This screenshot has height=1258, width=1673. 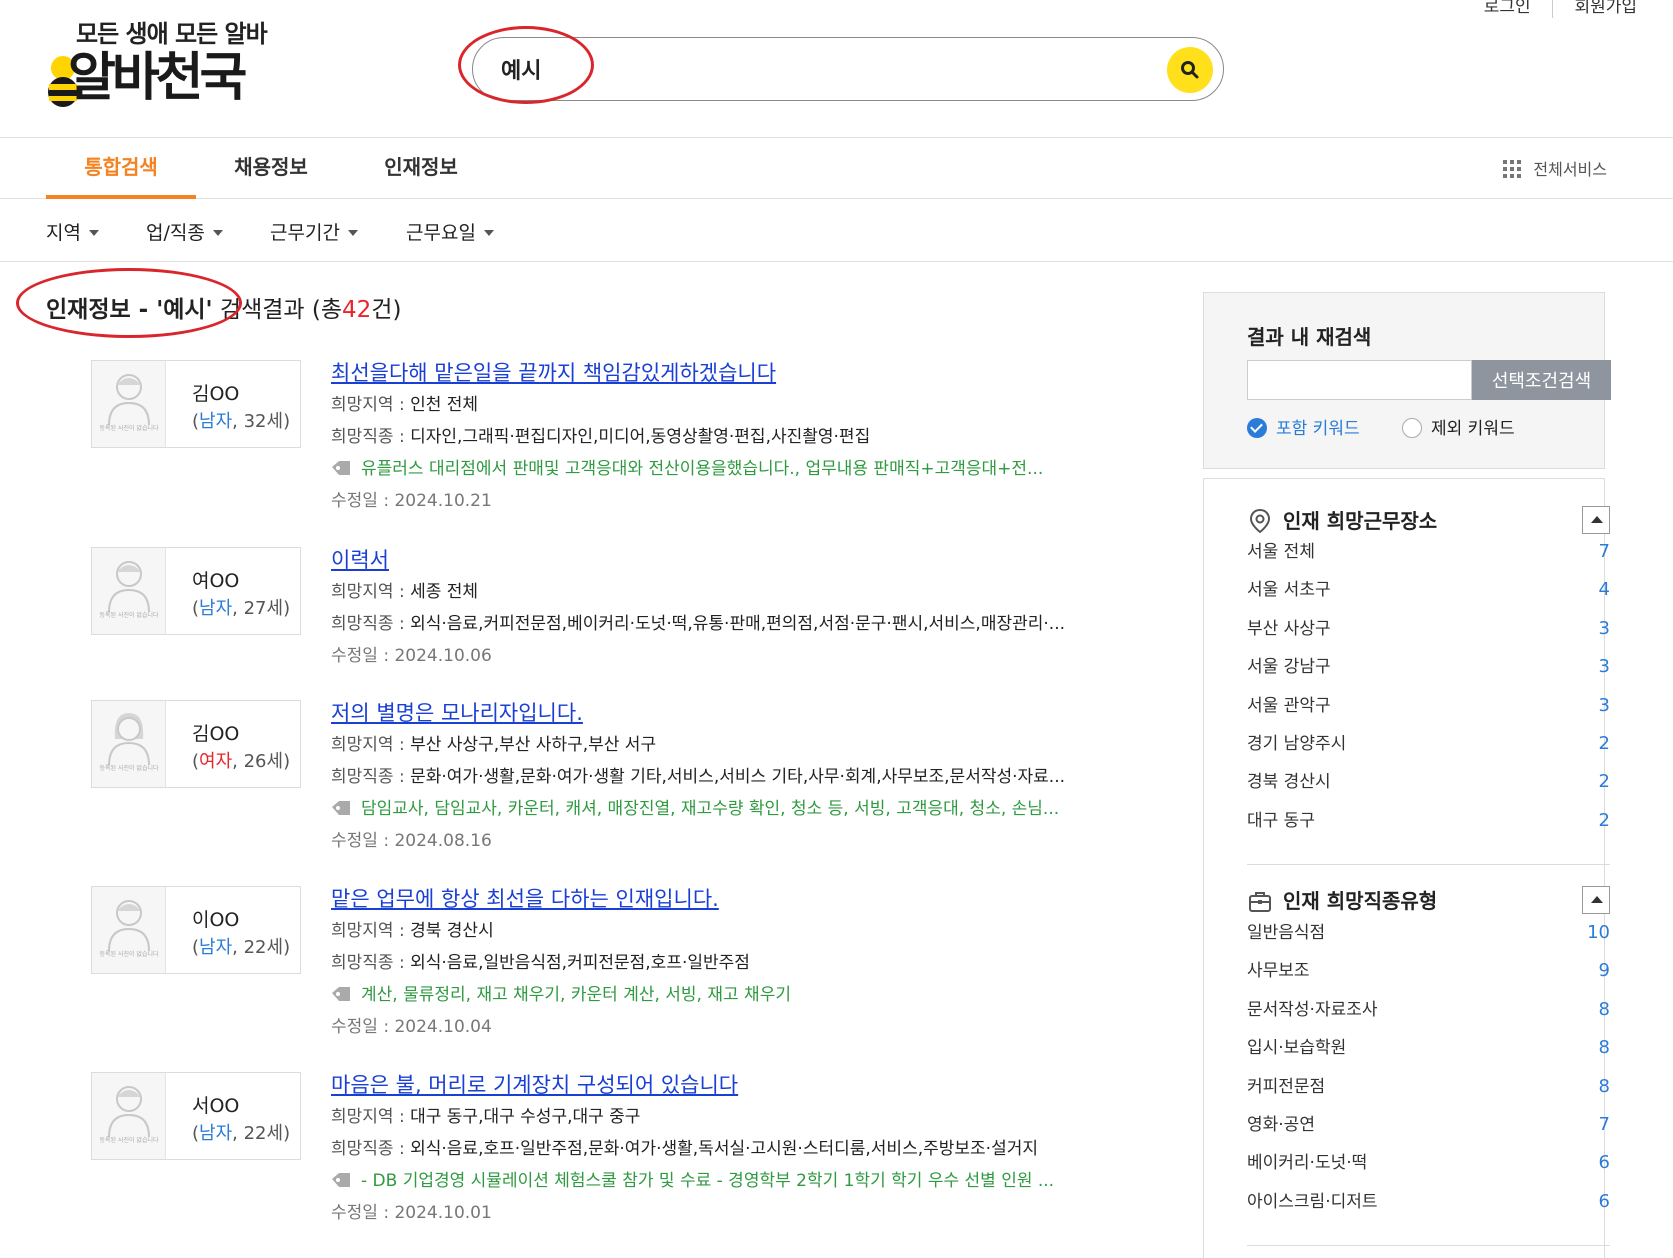 What do you see at coordinates (731, 1027) in the screenshot?
I see `modified-date-row: 수정일 : 2024.10.04` at bounding box center [731, 1027].